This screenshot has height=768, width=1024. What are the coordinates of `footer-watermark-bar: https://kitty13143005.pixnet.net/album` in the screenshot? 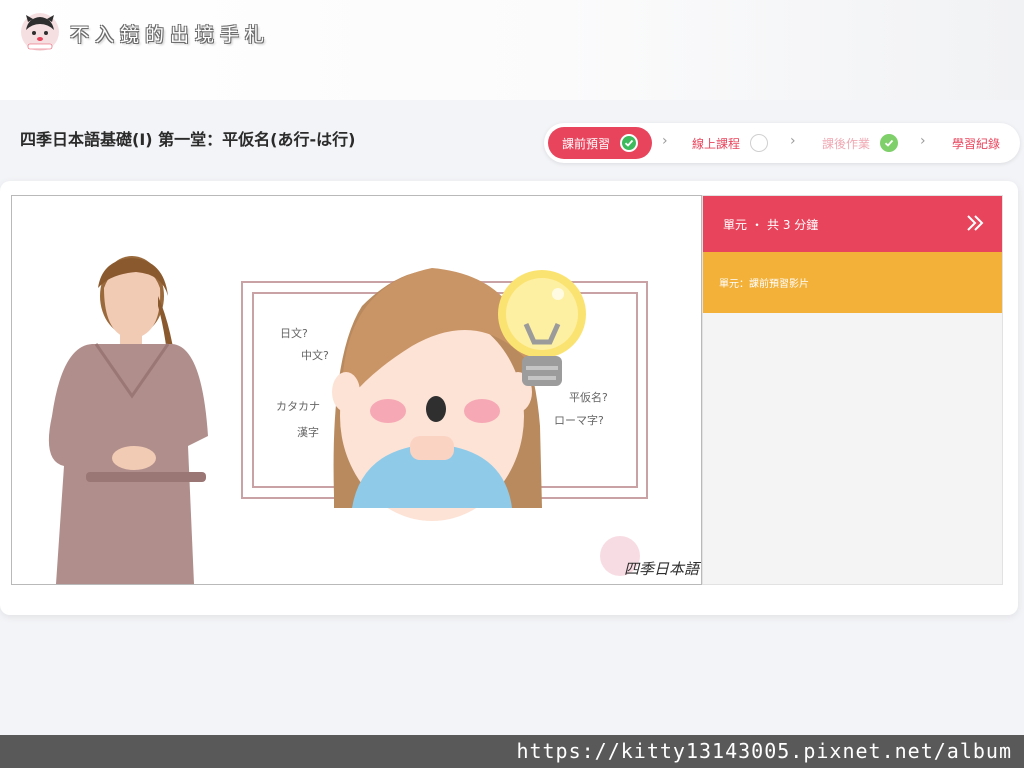 It's located at (512, 751).